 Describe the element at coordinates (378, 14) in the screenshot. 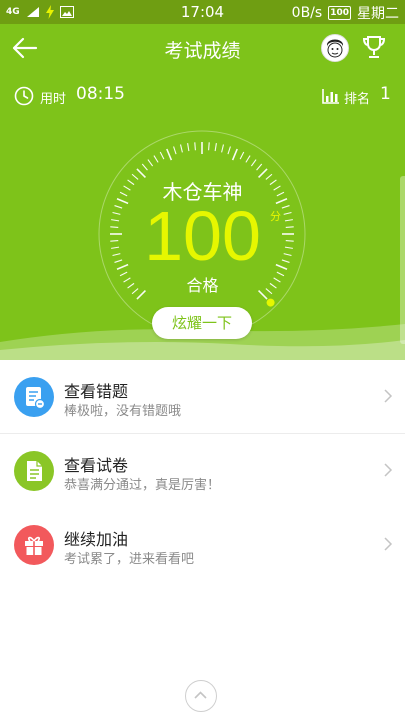

I see `weekday: 星期二` at that location.